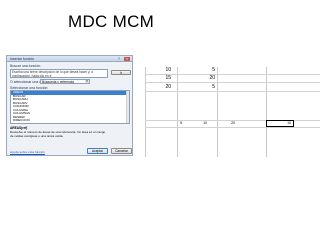 This screenshot has height=240, width=320. What do you see at coordinates (158, 78) in the screenshot?
I see `cell-a2: 15` at bounding box center [158, 78].